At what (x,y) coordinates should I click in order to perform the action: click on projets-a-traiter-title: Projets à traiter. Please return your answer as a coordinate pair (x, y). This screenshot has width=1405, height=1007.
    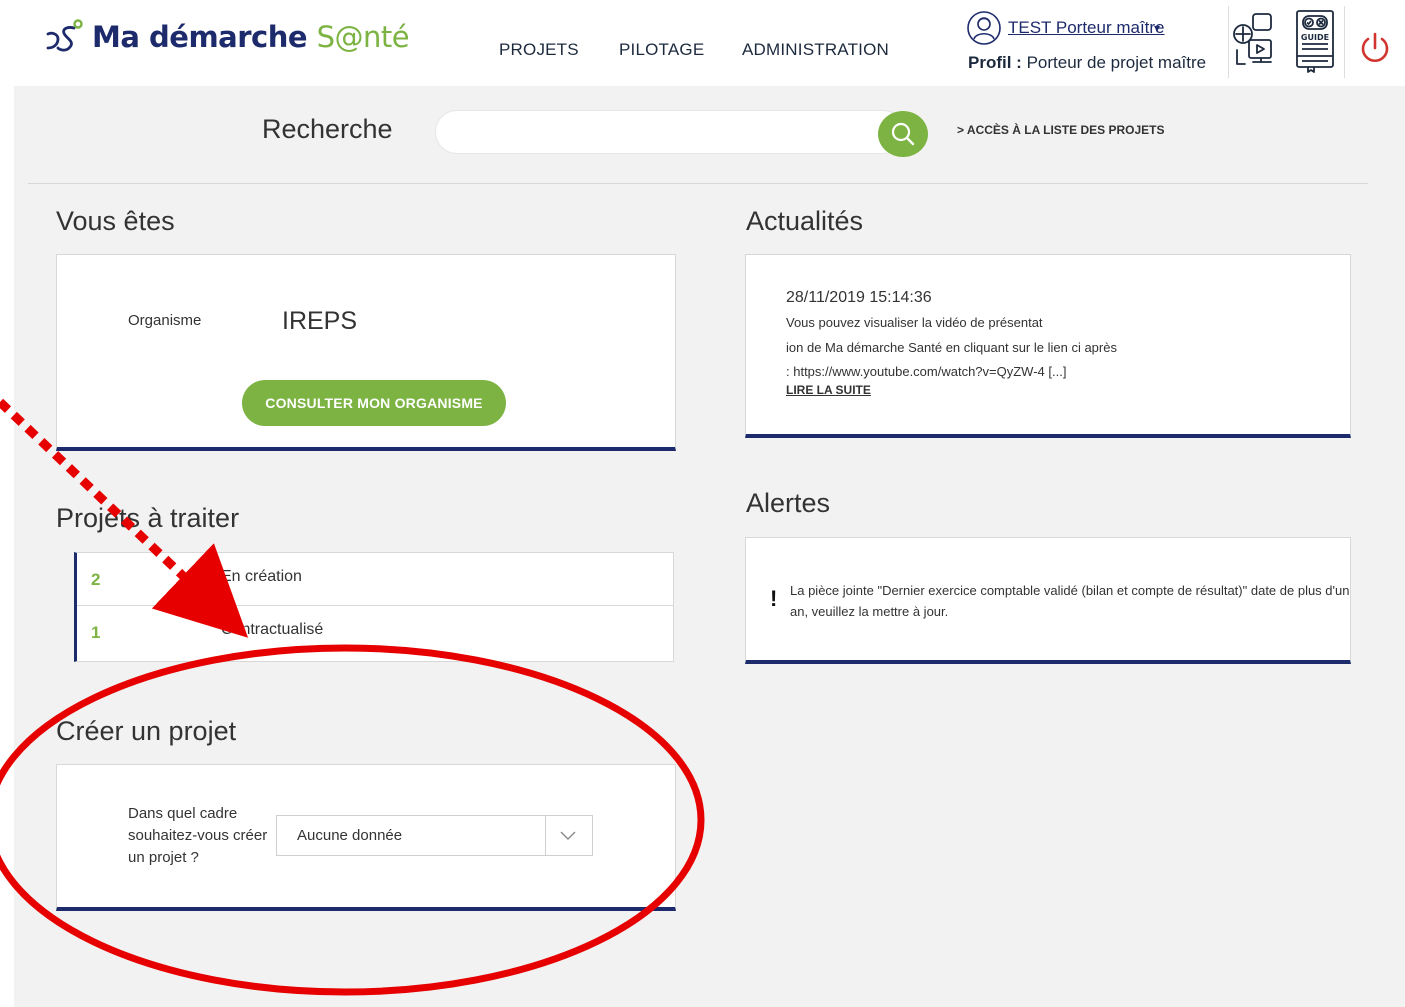
    Looking at the image, I should click on (148, 518).